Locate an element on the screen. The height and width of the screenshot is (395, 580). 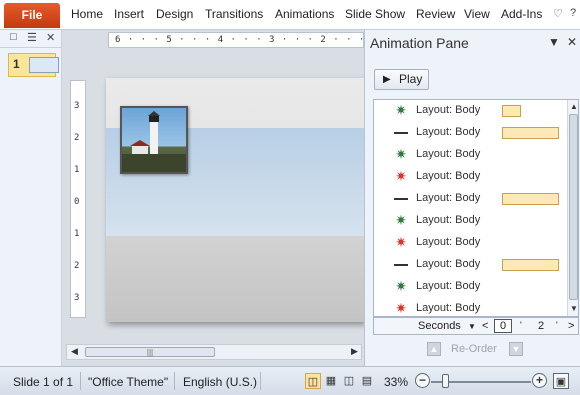
vertical-scrollbar: ▲ ▼ is located at coordinates (572, 208).